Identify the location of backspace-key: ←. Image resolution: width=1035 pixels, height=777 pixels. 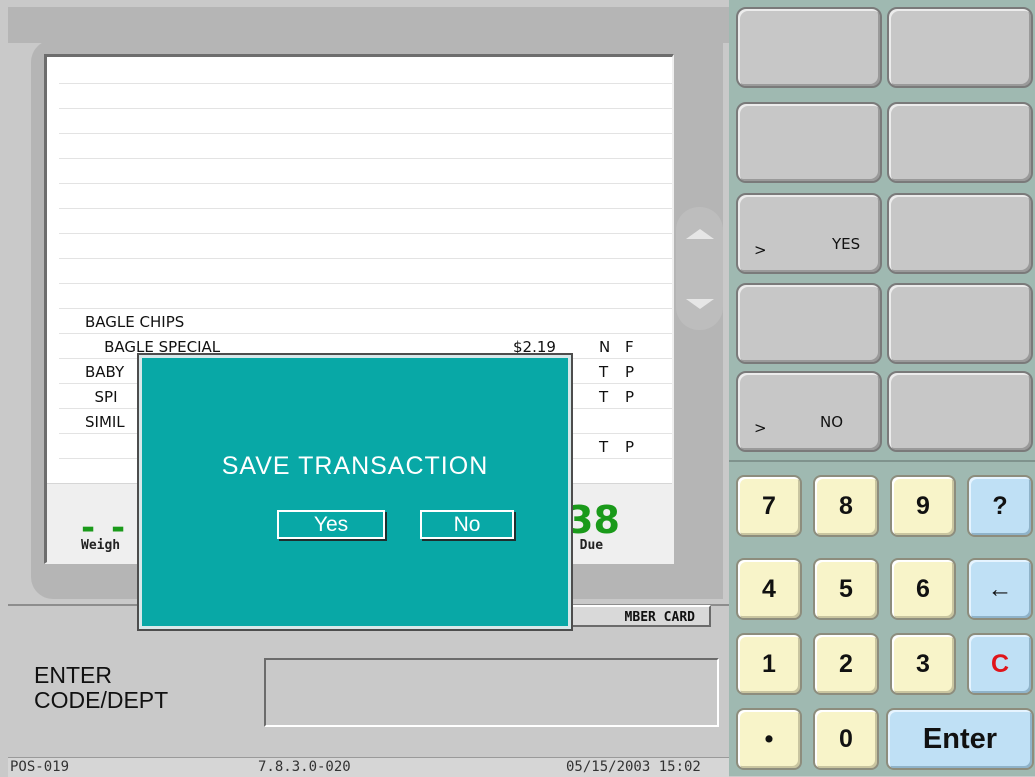
(1000, 589).